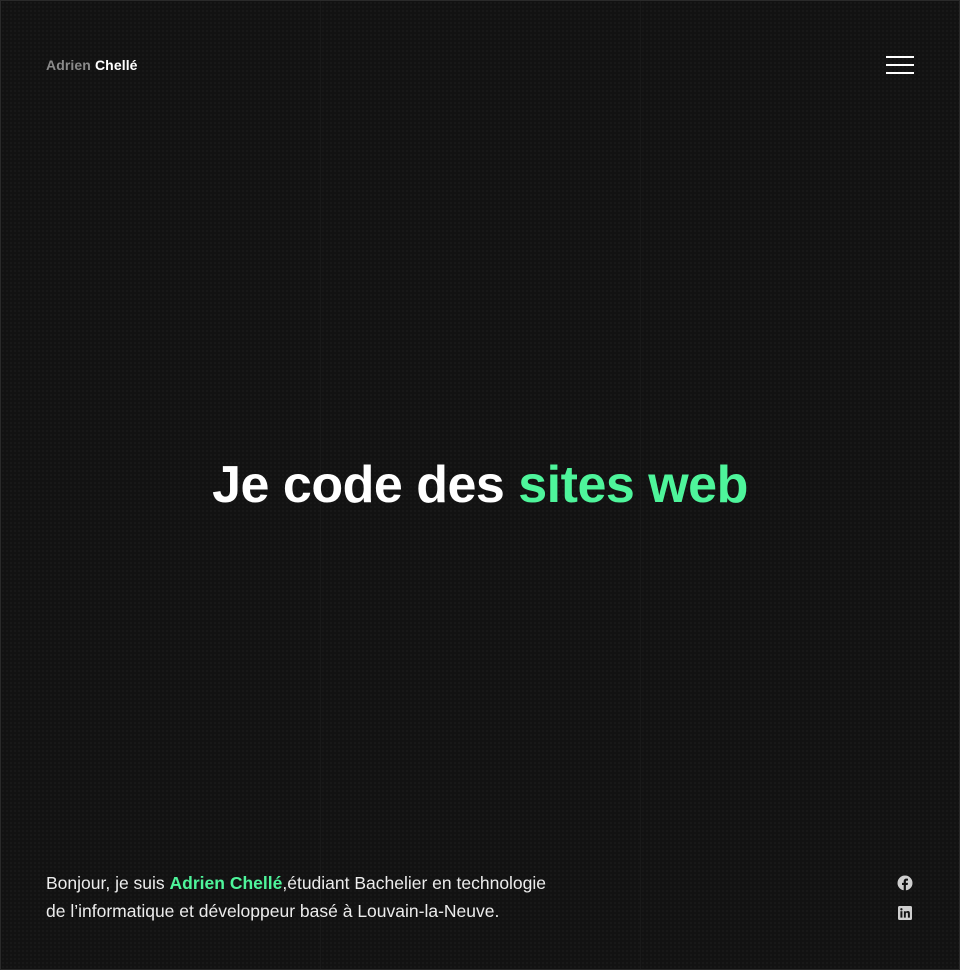  Describe the element at coordinates (900, 65) in the screenshot. I see `menu-button` at that location.